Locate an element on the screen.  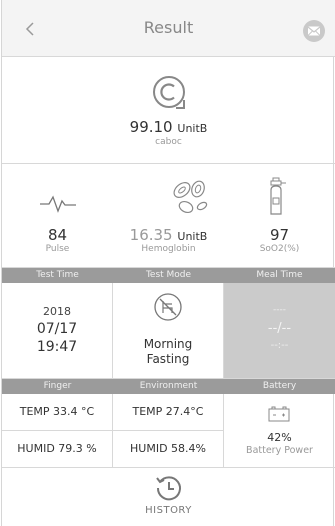
band-finger: Finger is located at coordinates (57, 386).